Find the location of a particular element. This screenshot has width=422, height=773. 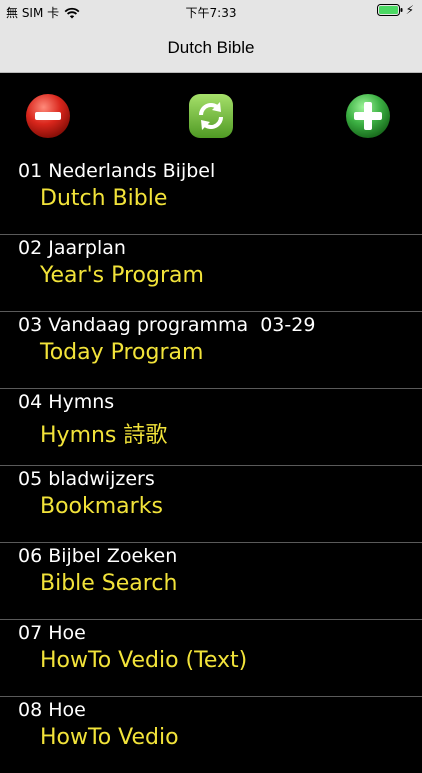

toolbar is located at coordinates (211, 115).